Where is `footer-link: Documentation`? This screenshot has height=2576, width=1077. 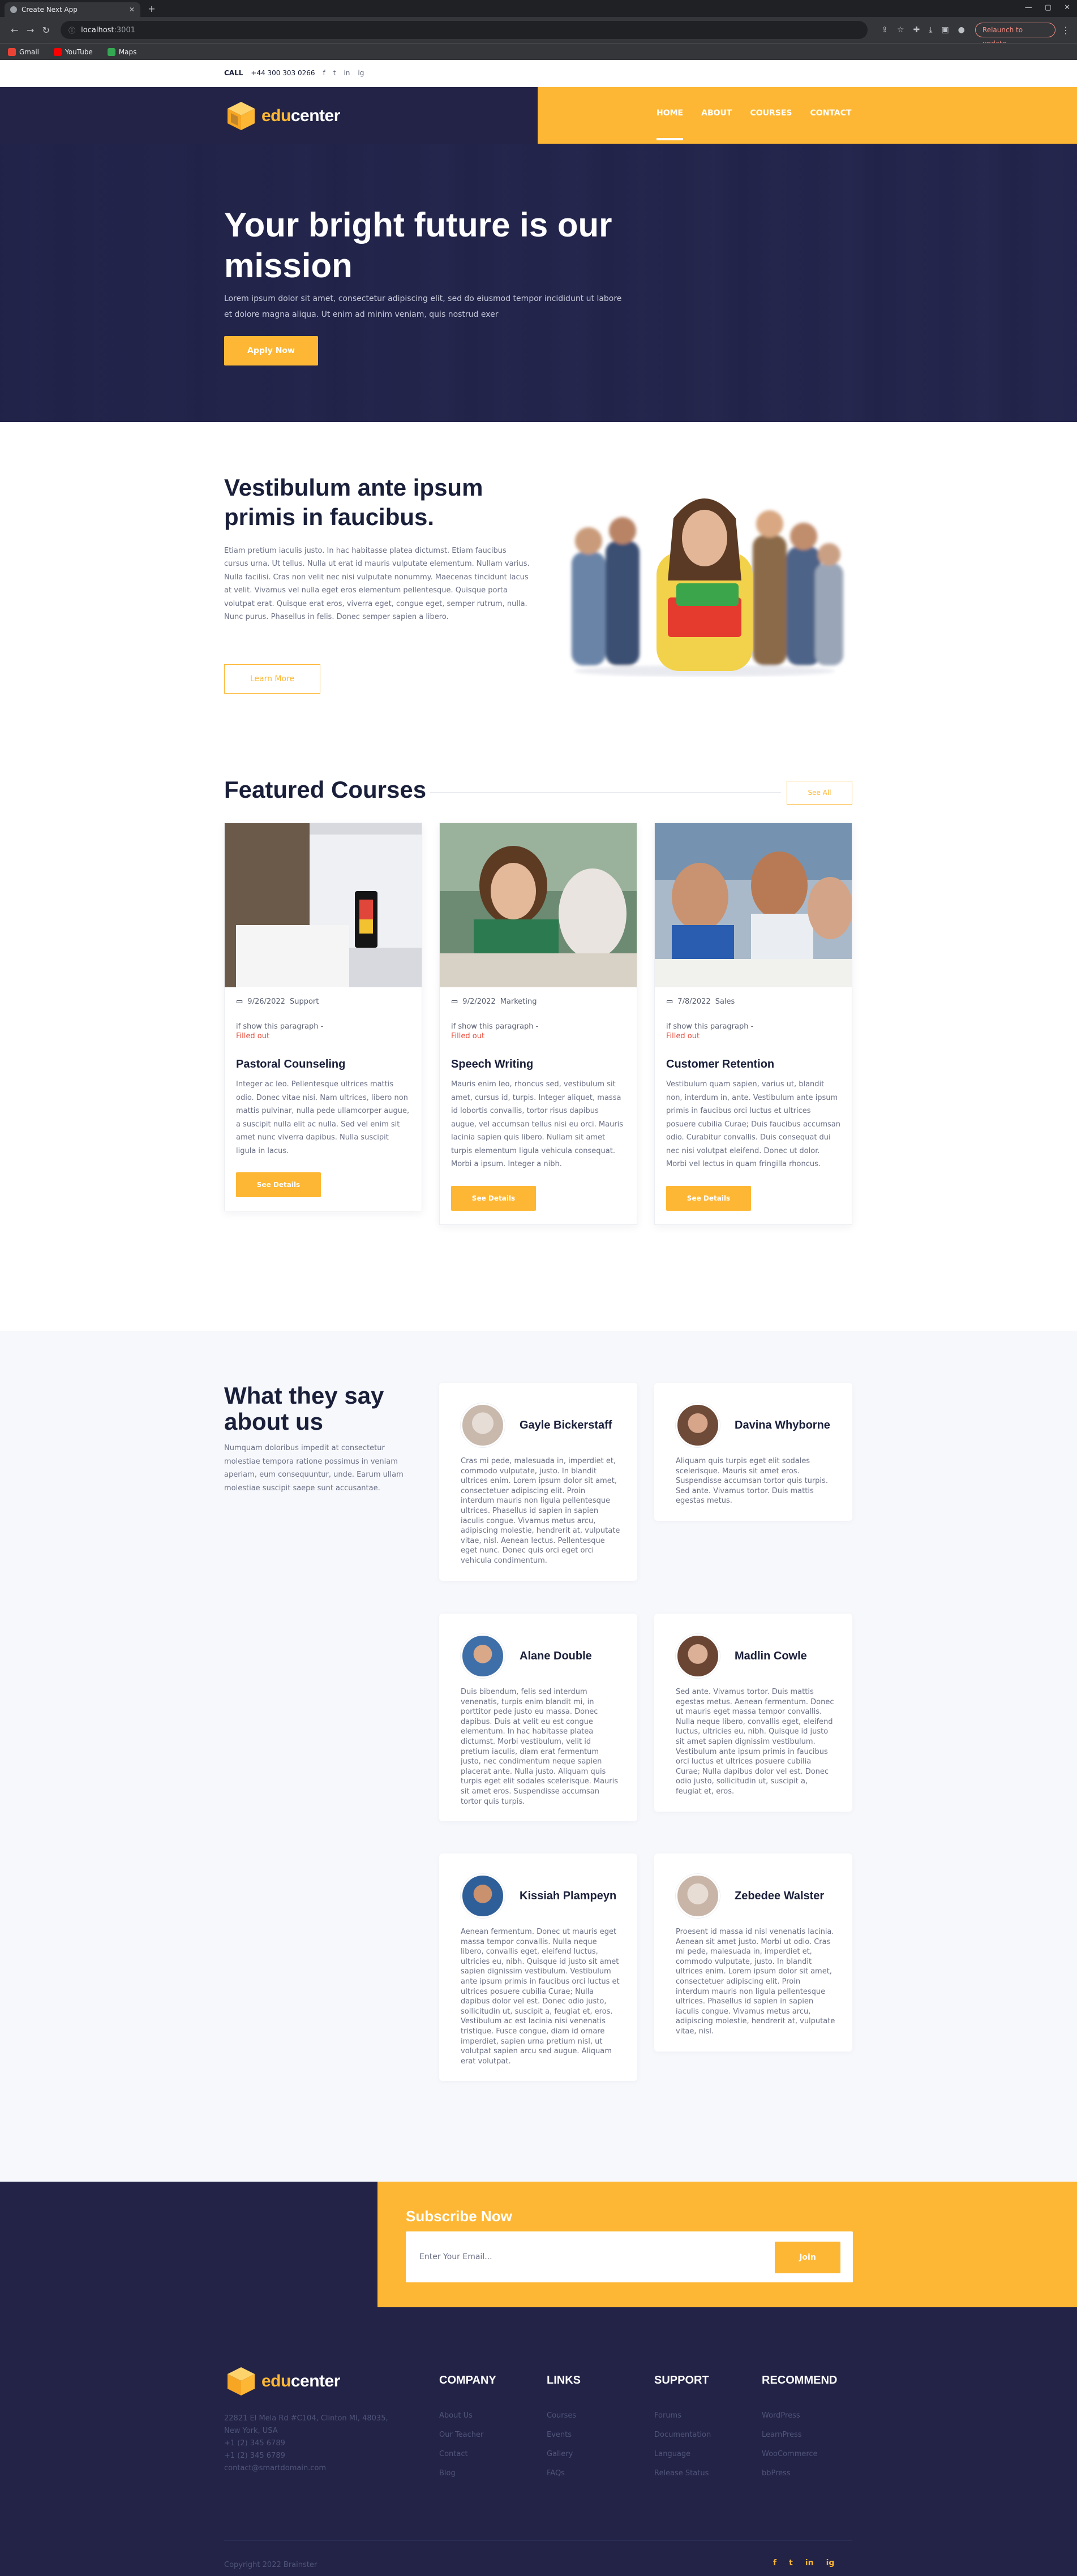 footer-link: Documentation is located at coordinates (682, 2435).